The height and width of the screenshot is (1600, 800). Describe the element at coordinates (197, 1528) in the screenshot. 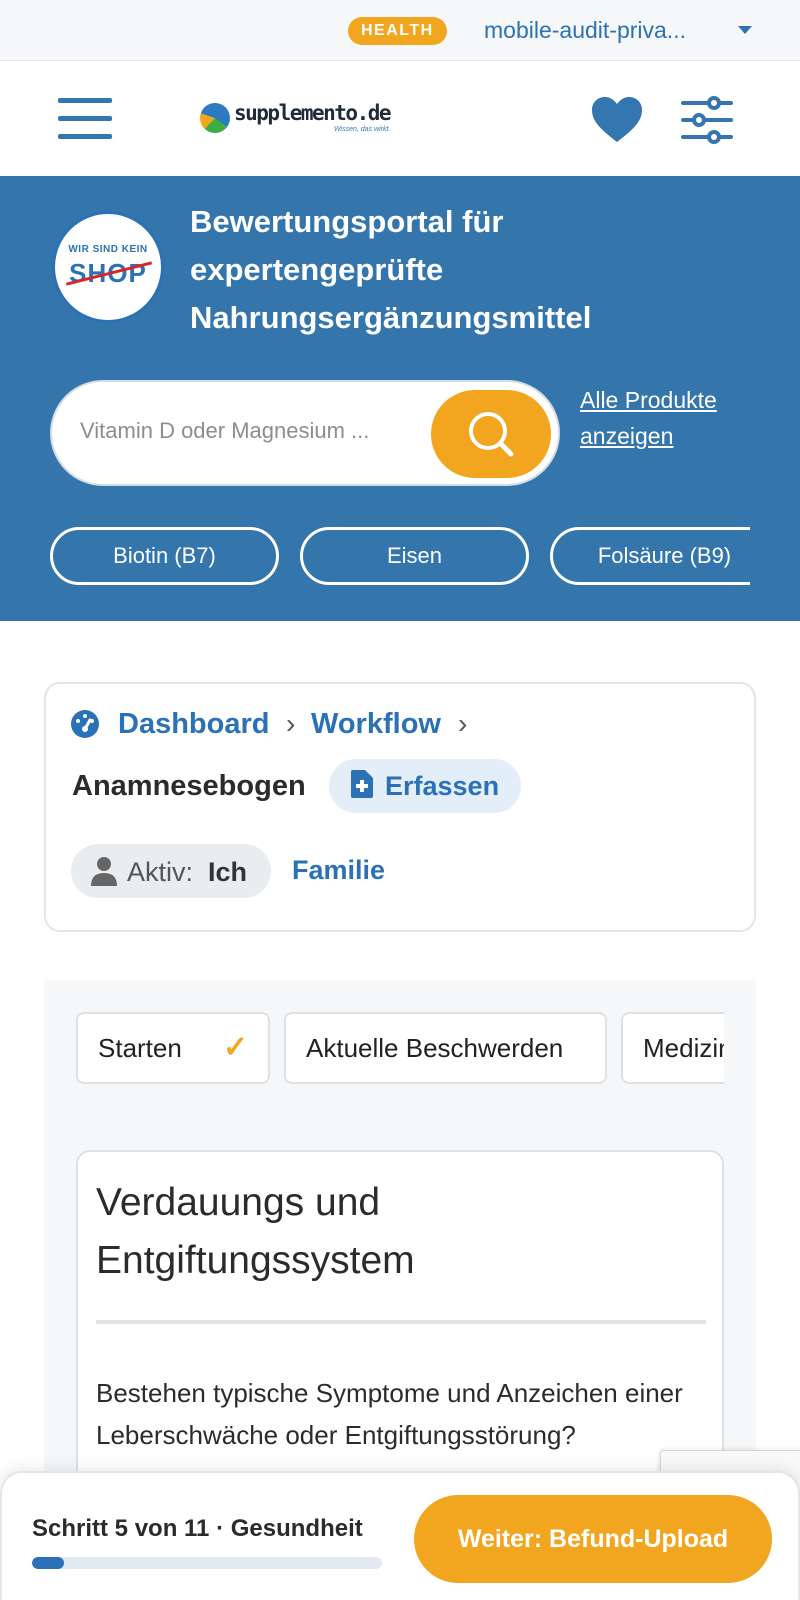

I see `step-indicator: Schritt 5 von 11 · Gesundheit` at that location.